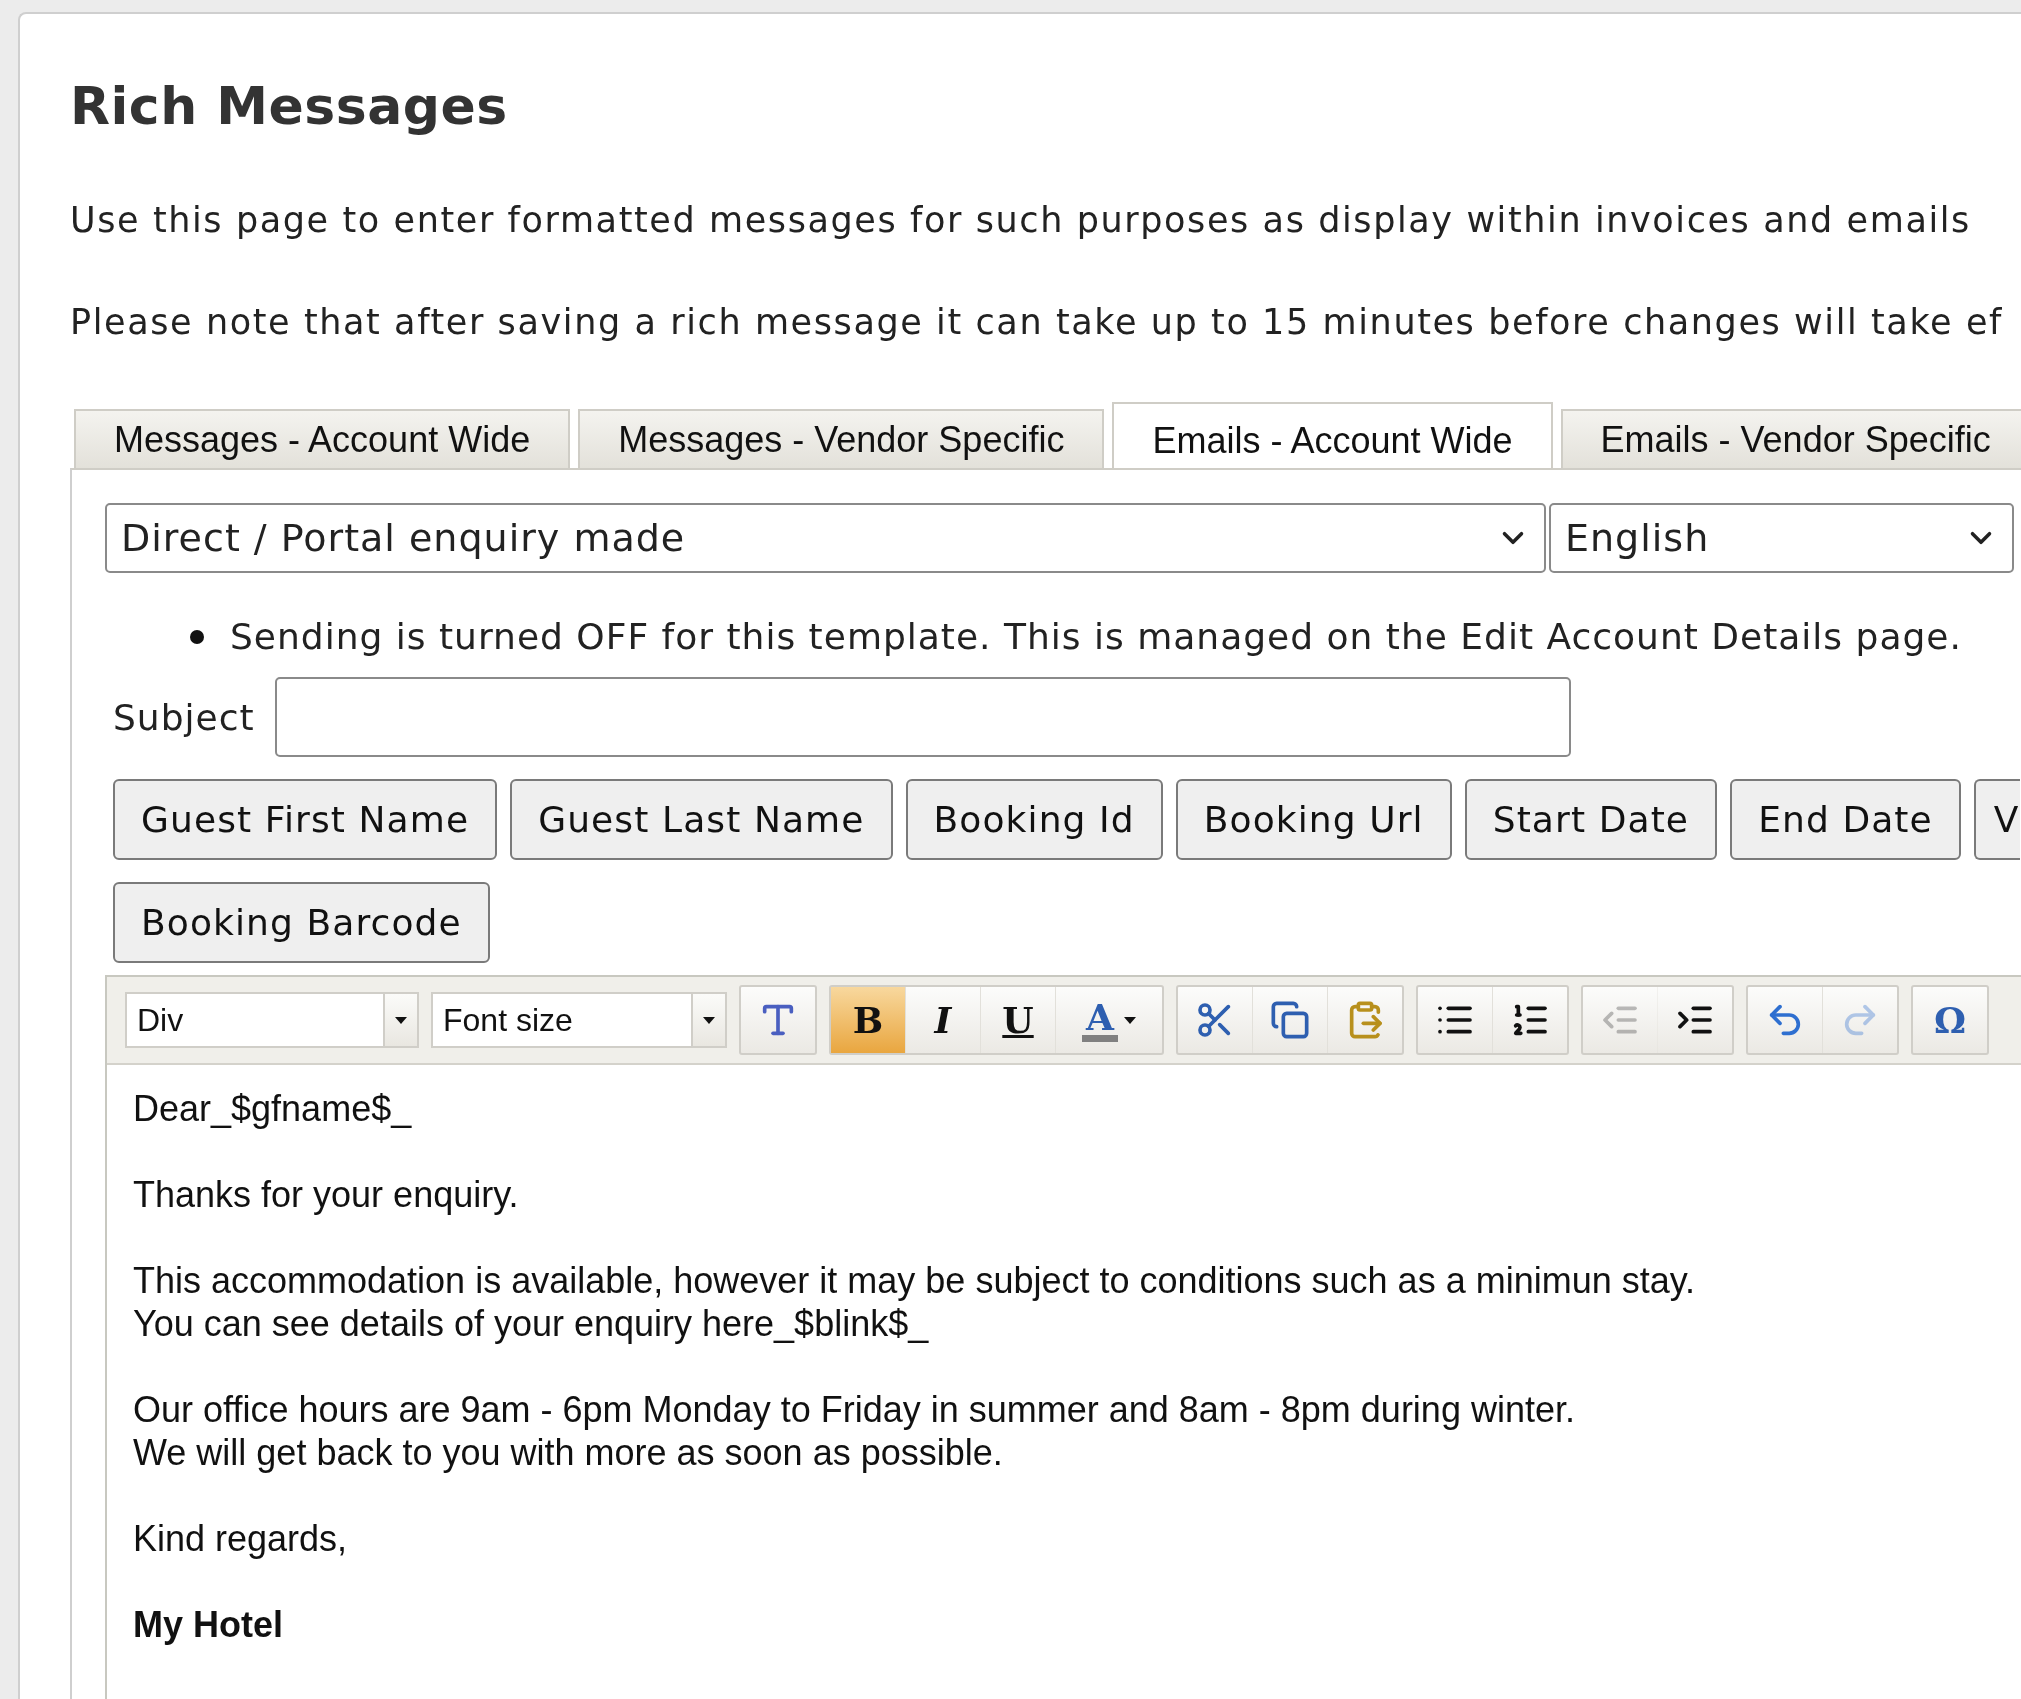 The height and width of the screenshot is (1699, 2021). What do you see at coordinates (579, 1020) in the screenshot?
I see `font-size-dropdown: Font size` at bounding box center [579, 1020].